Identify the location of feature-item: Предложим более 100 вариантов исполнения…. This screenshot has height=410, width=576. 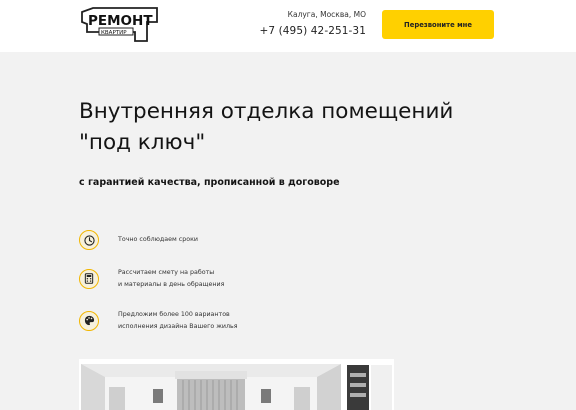
(158, 320).